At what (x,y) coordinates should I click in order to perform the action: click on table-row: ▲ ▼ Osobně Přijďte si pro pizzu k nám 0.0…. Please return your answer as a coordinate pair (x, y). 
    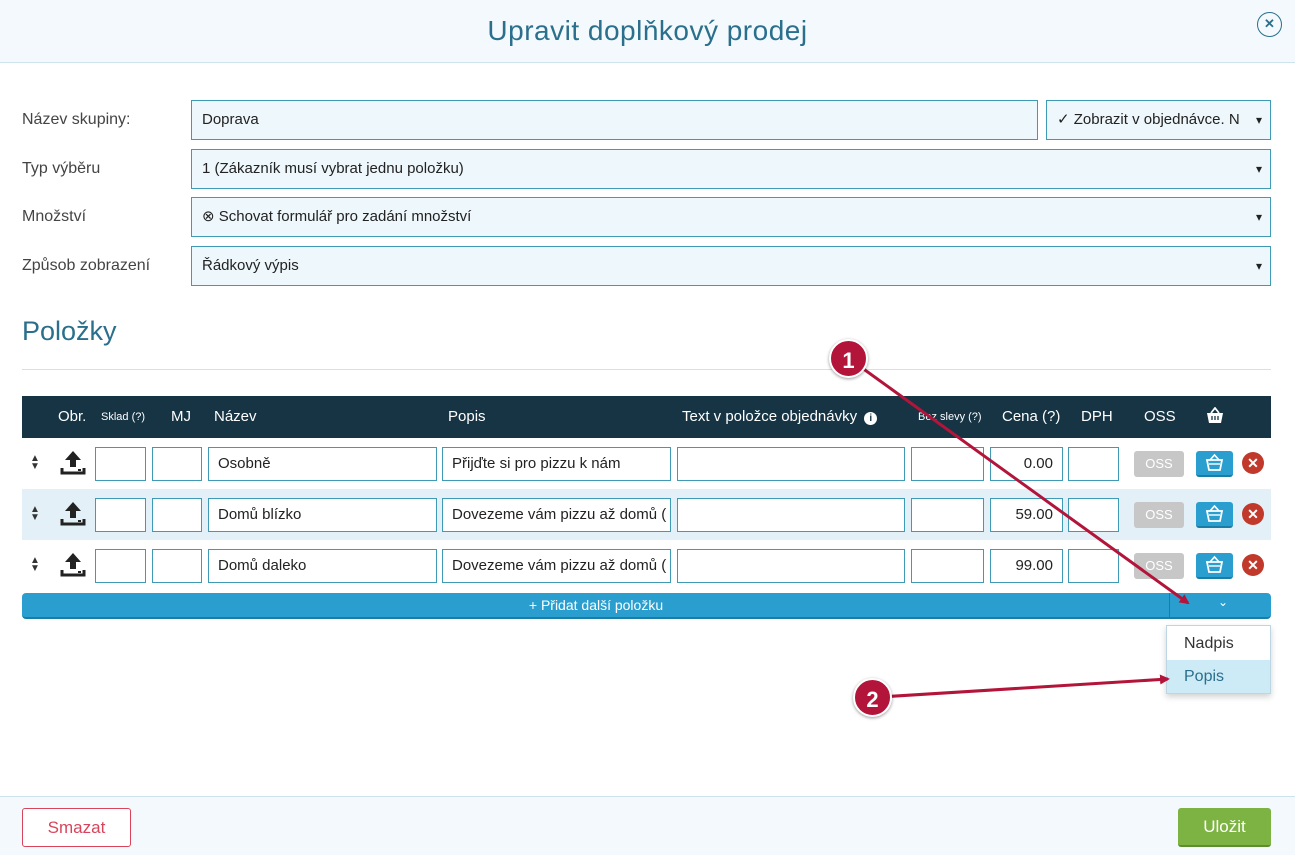
    Looking at the image, I should click on (646, 463).